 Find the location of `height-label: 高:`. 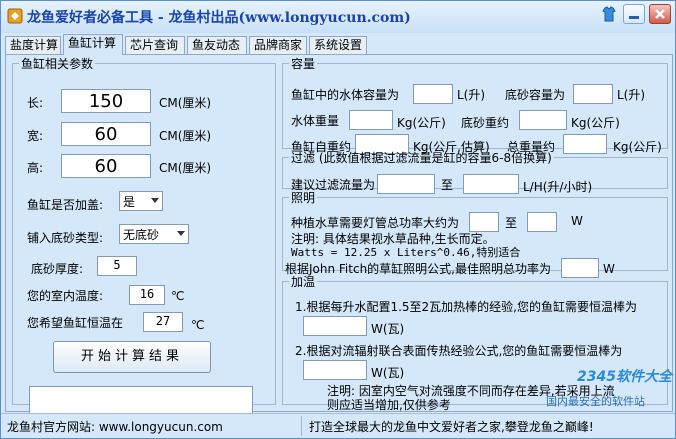

height-label: 高: is located at coordinates (35, 168).